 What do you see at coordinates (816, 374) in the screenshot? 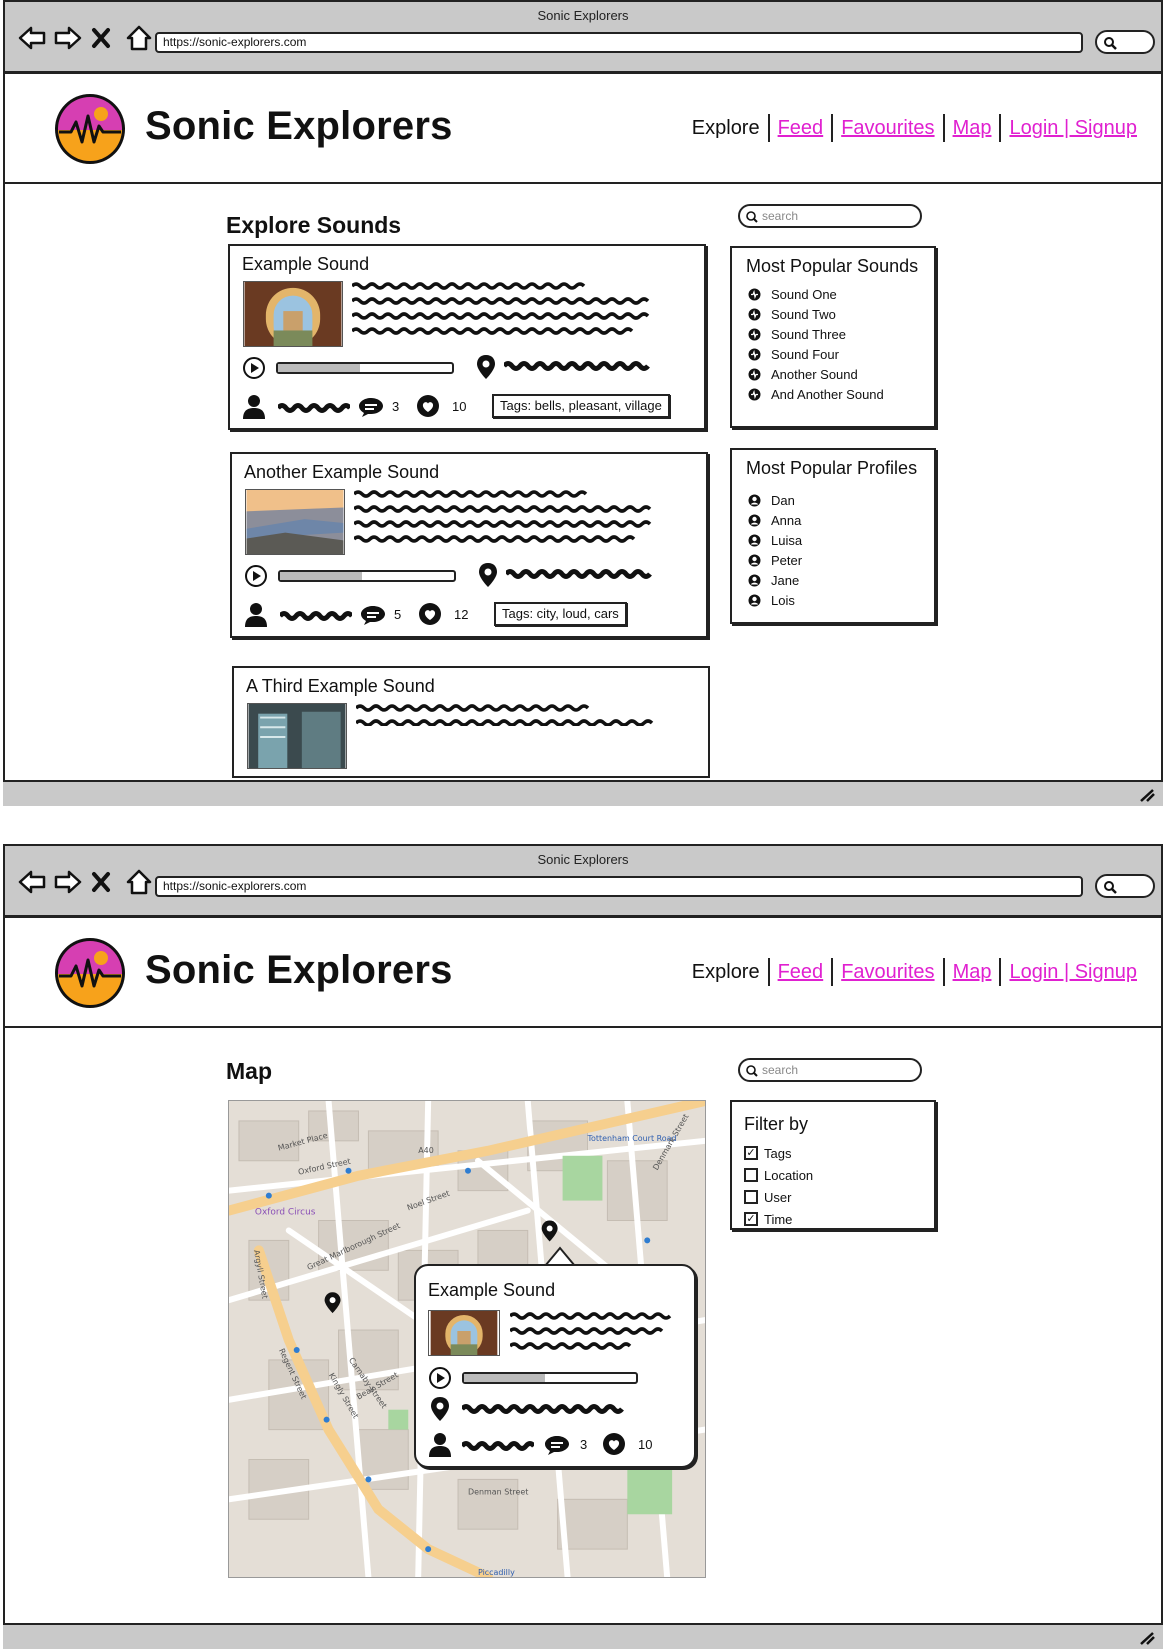
I see `popular-sound-item: Another Sound` at bounding box center [816, 374].